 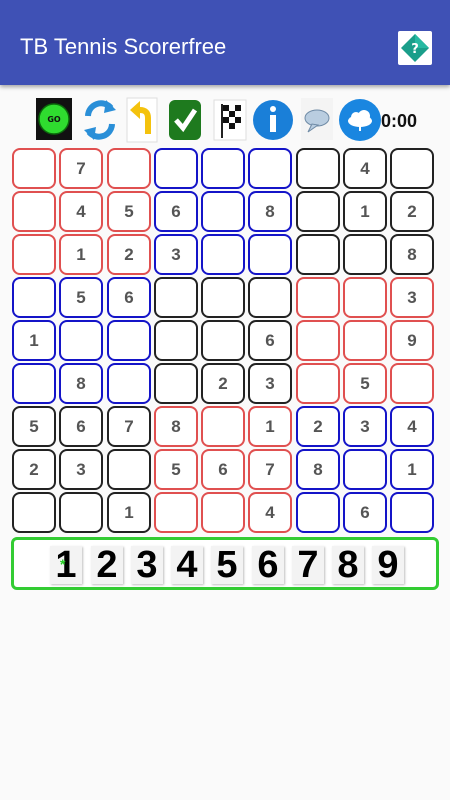 I want to click on grid-cell: 9, so click(x=412, y=340).